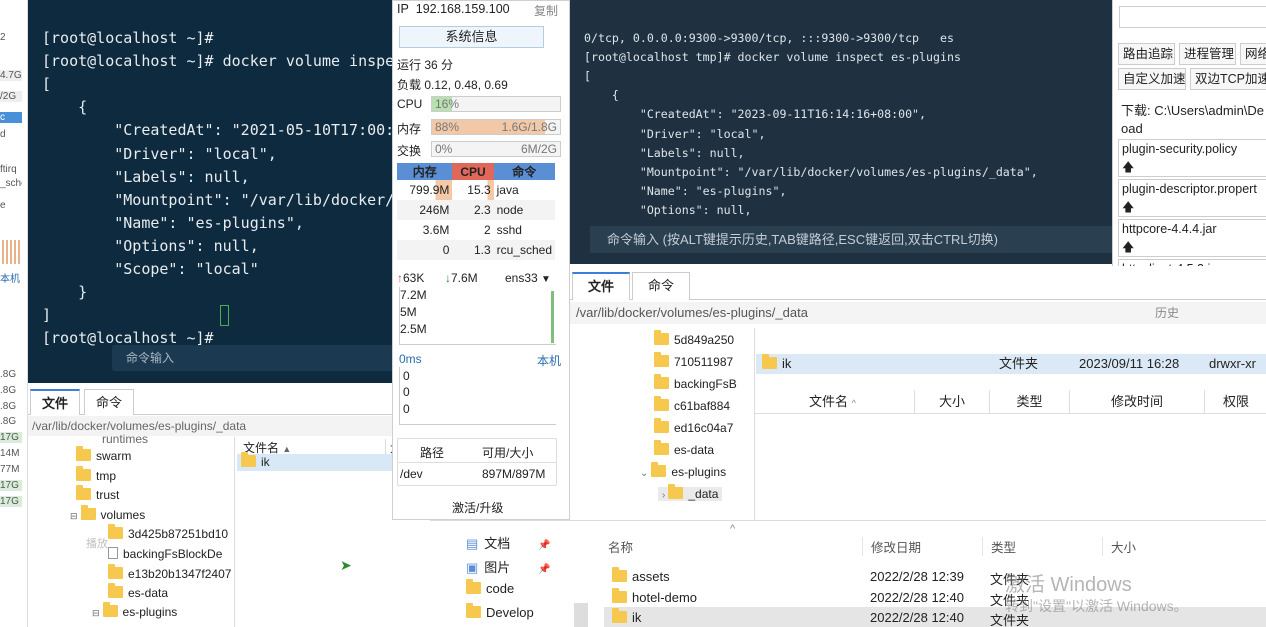 This screenshot has width=1266, height=627. I want to click on nav-code: code, so click(490, 587).